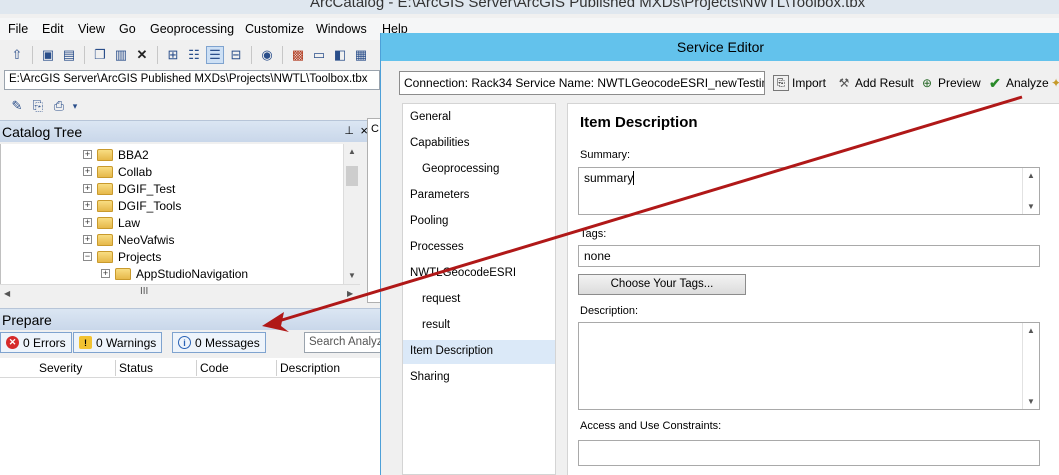 This screenshot has height=475, width=1059. What do you see at coordinates (479, 248) in the screenshot?
I see `nav-processes: Processes` at bounding box center [479, 248].